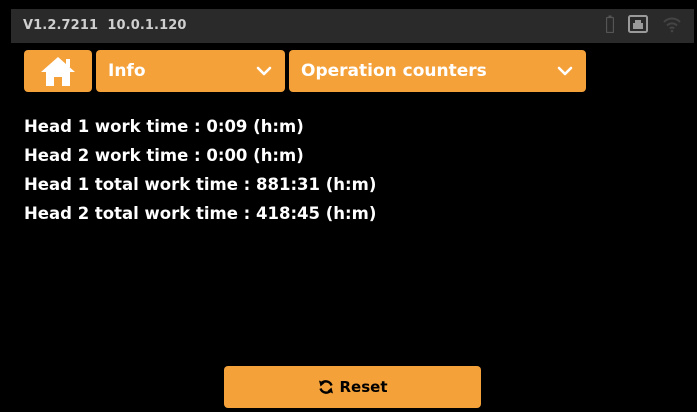 The width and height of the screenshot is (697, 412). I want to click on submenu-dropdown-label: Operation counters, so click(394, 71).